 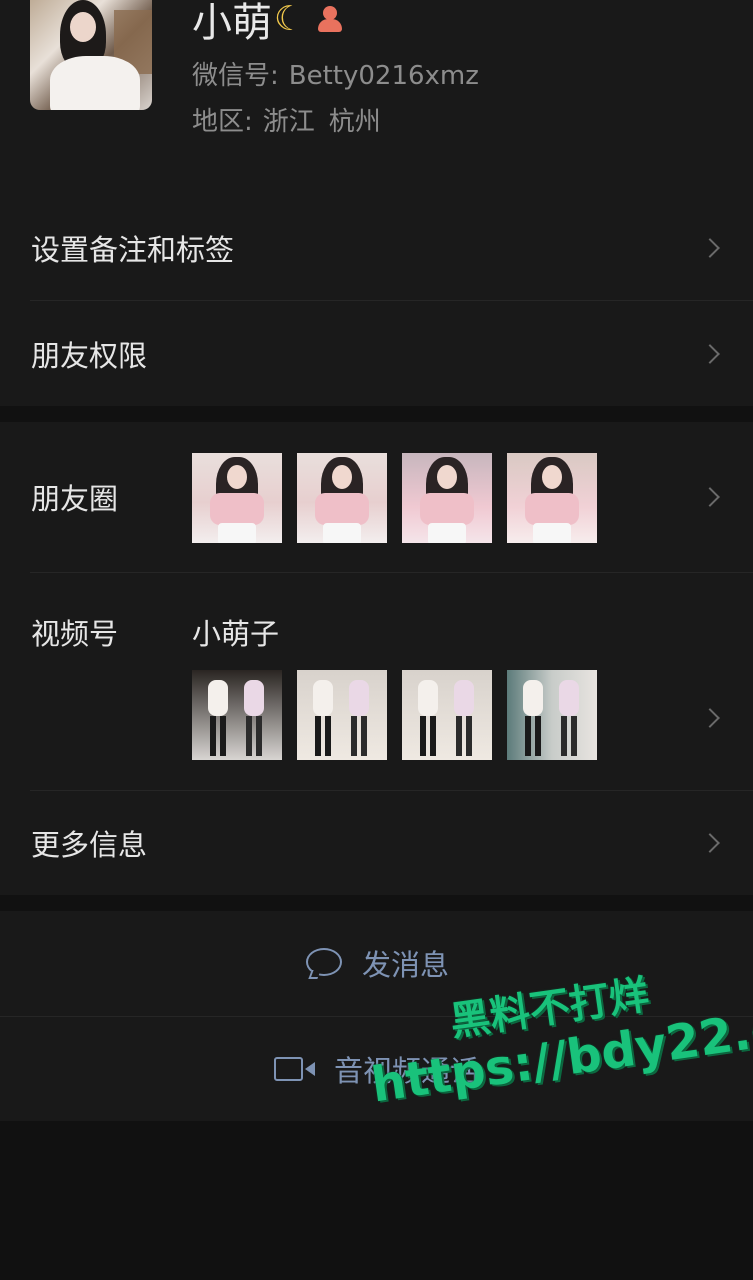 What do you see at coordinates (222, 122) in the screenshot?
I see `region-label: 地区:` at bounding box center [222, 122].